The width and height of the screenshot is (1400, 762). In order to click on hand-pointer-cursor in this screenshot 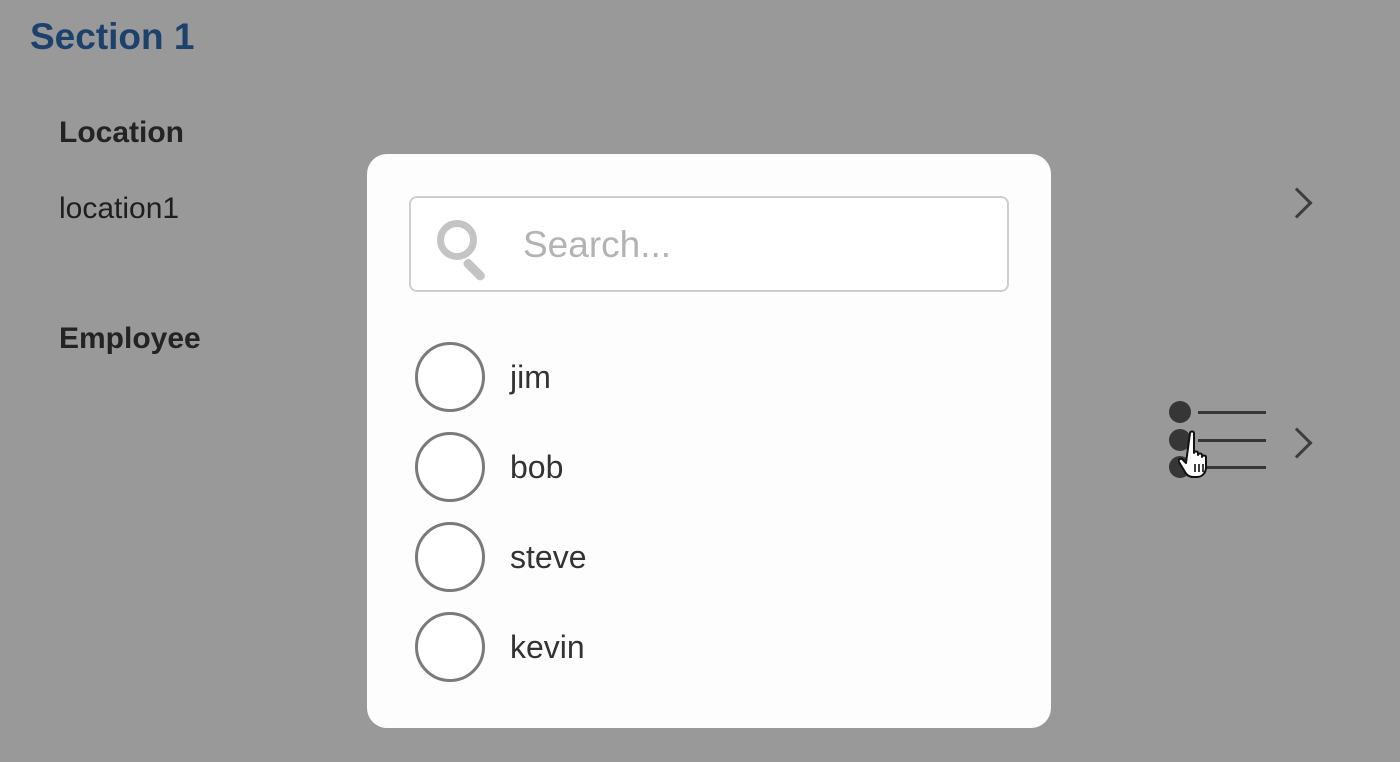, I will do `click(1192, 454)`.